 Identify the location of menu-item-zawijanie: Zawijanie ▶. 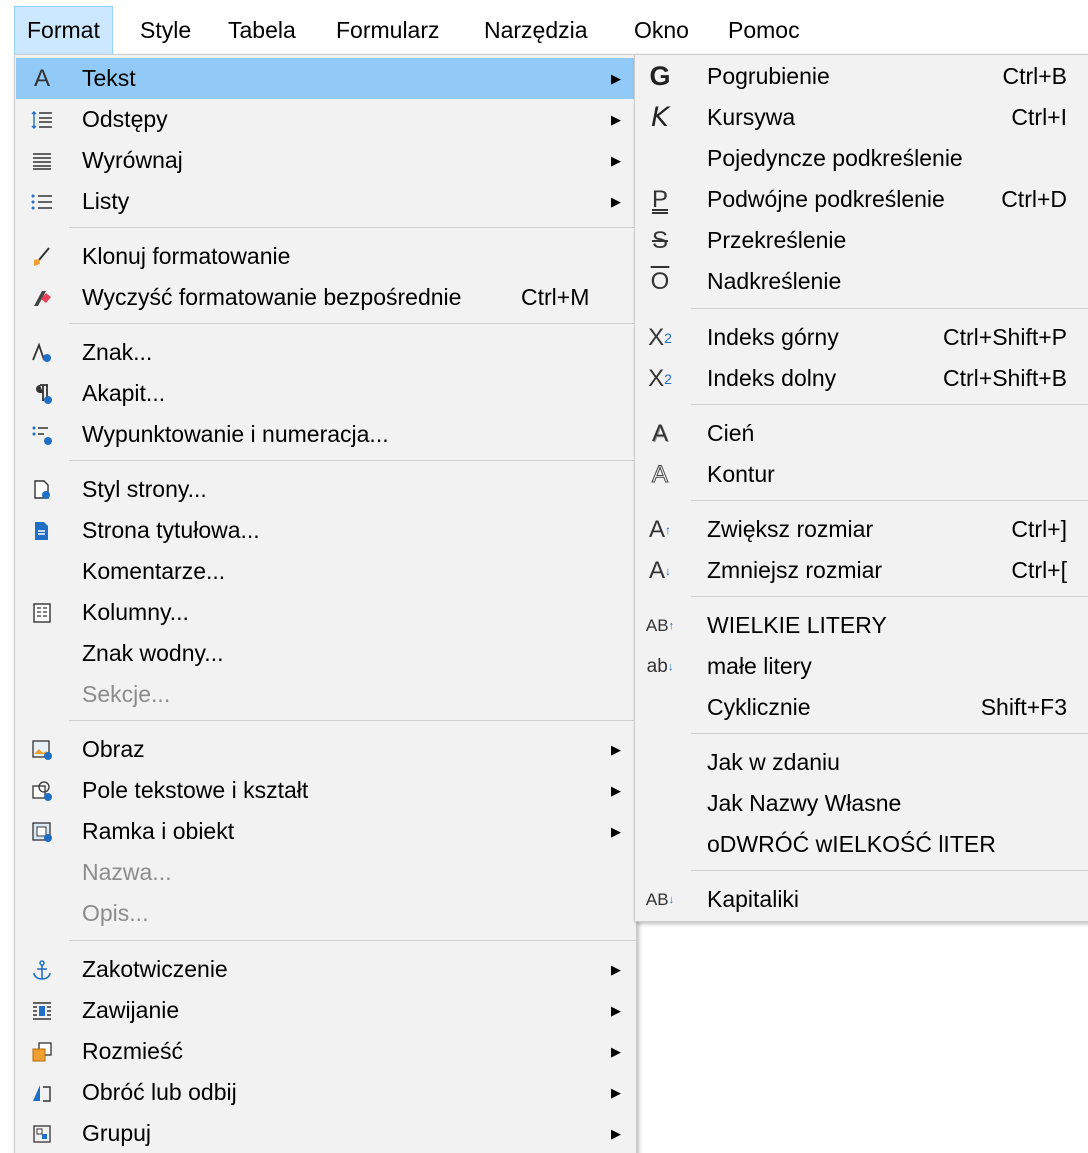
(325, 1010).